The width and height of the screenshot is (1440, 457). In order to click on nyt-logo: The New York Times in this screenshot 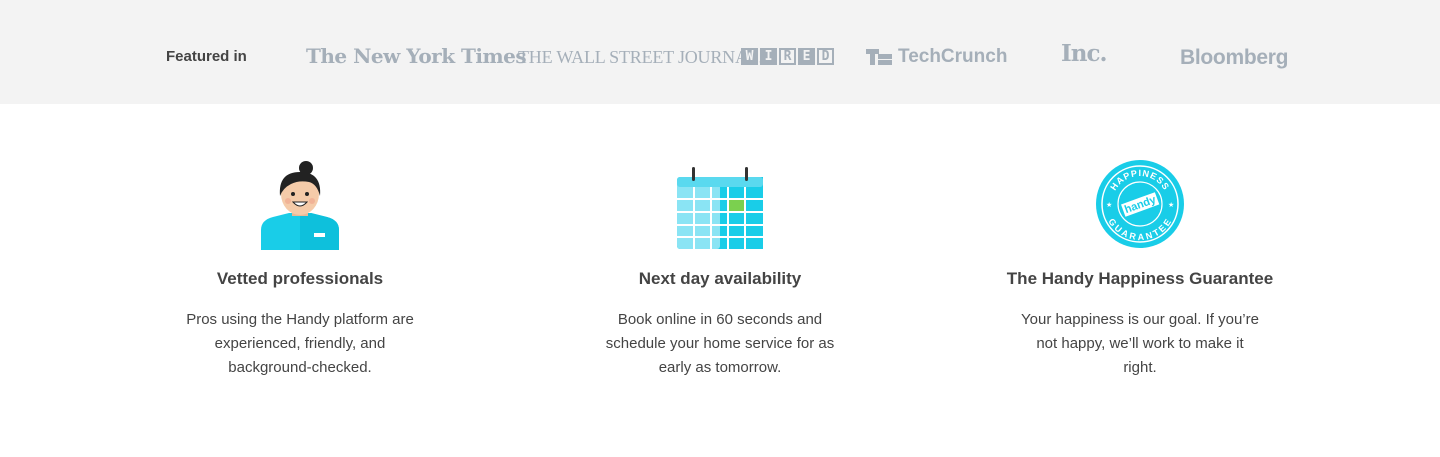, I will do `click(416, 56)`.